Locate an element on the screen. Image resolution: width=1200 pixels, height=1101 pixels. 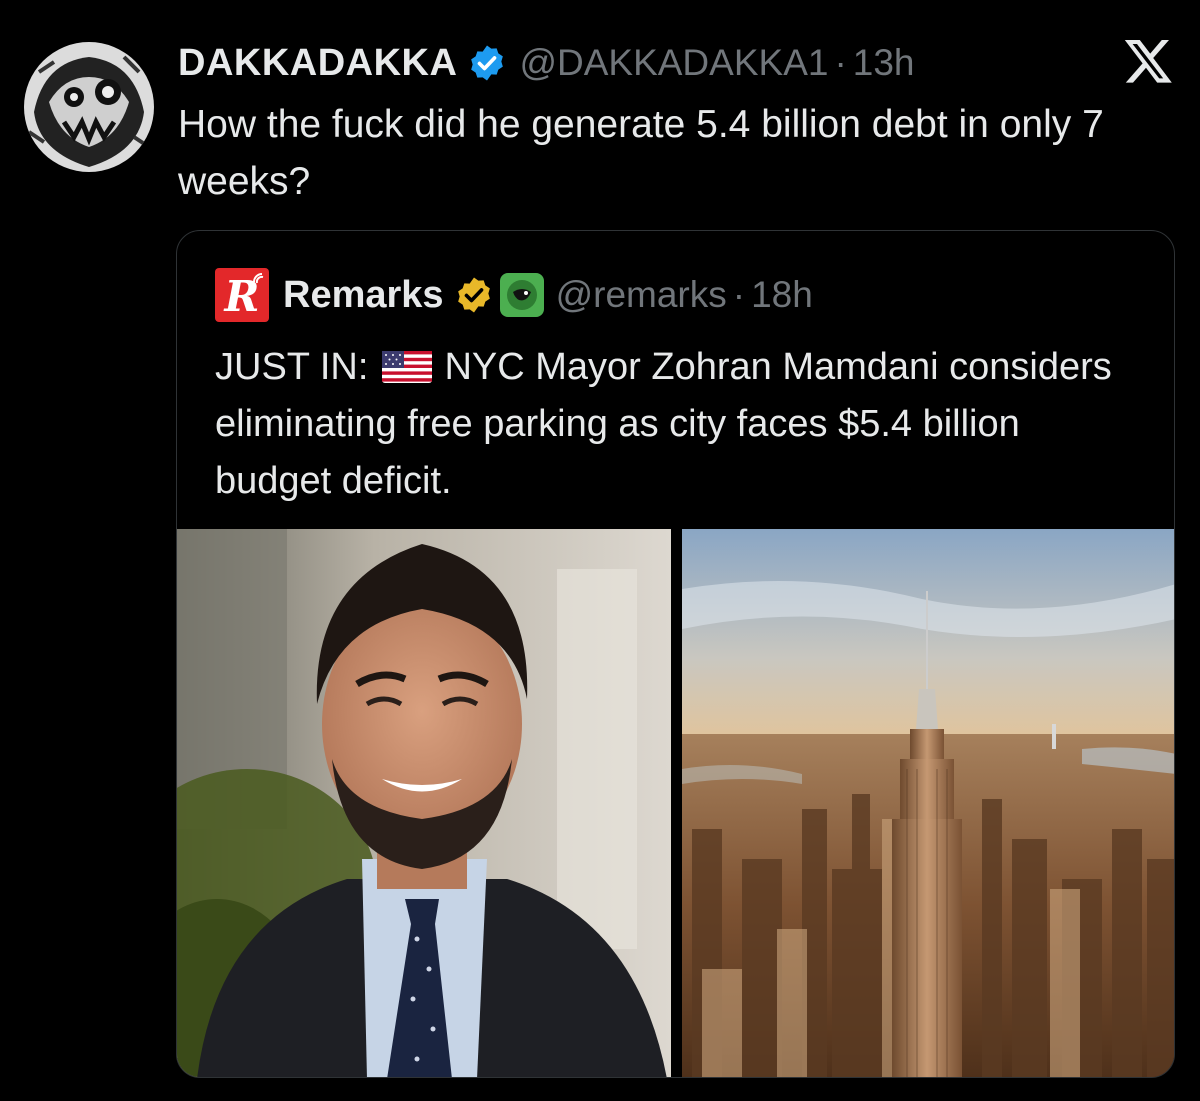
post-header: DAKKADAKKA @DAKKADAKKA1 · 13h is located at coordinates (546, 63).